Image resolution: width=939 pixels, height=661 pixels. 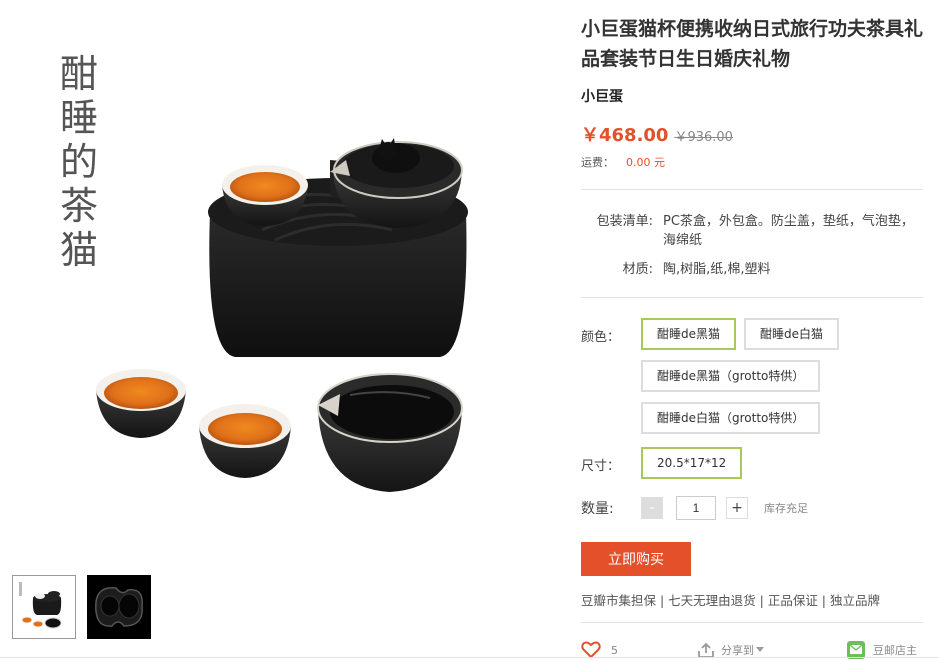 What do you see at coordinates (786, 508) in the screenshot?
I see `stock-status: 库存充足` at bounding box center [786, 508].